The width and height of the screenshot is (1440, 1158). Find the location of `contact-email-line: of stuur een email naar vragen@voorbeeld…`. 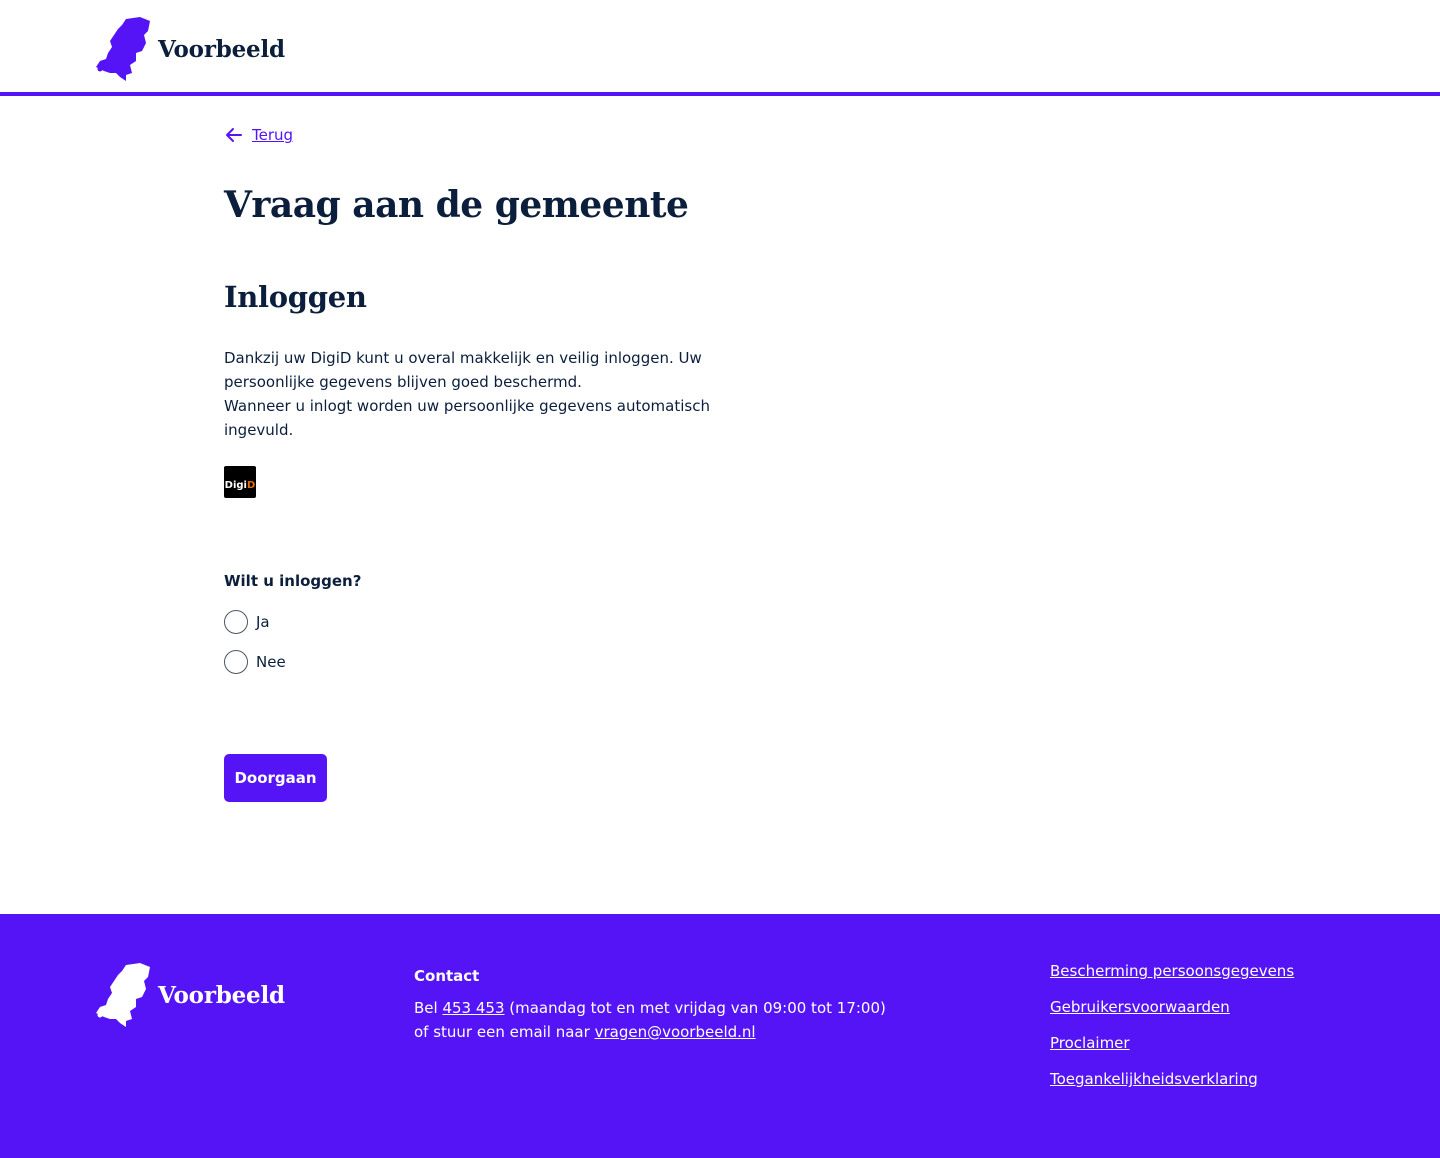

contact-email-line: of stuur een email naar vragen@voorbeeld… is located at coordinates (650, 1032).